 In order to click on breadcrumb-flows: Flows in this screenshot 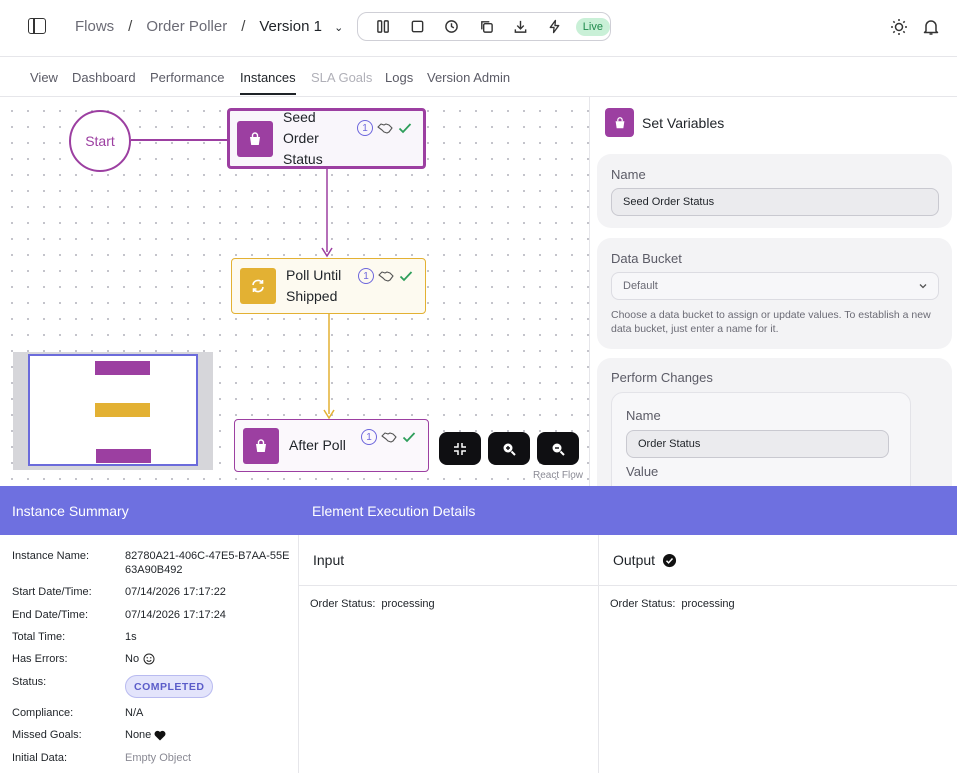, I will do `click(94, 26)`.